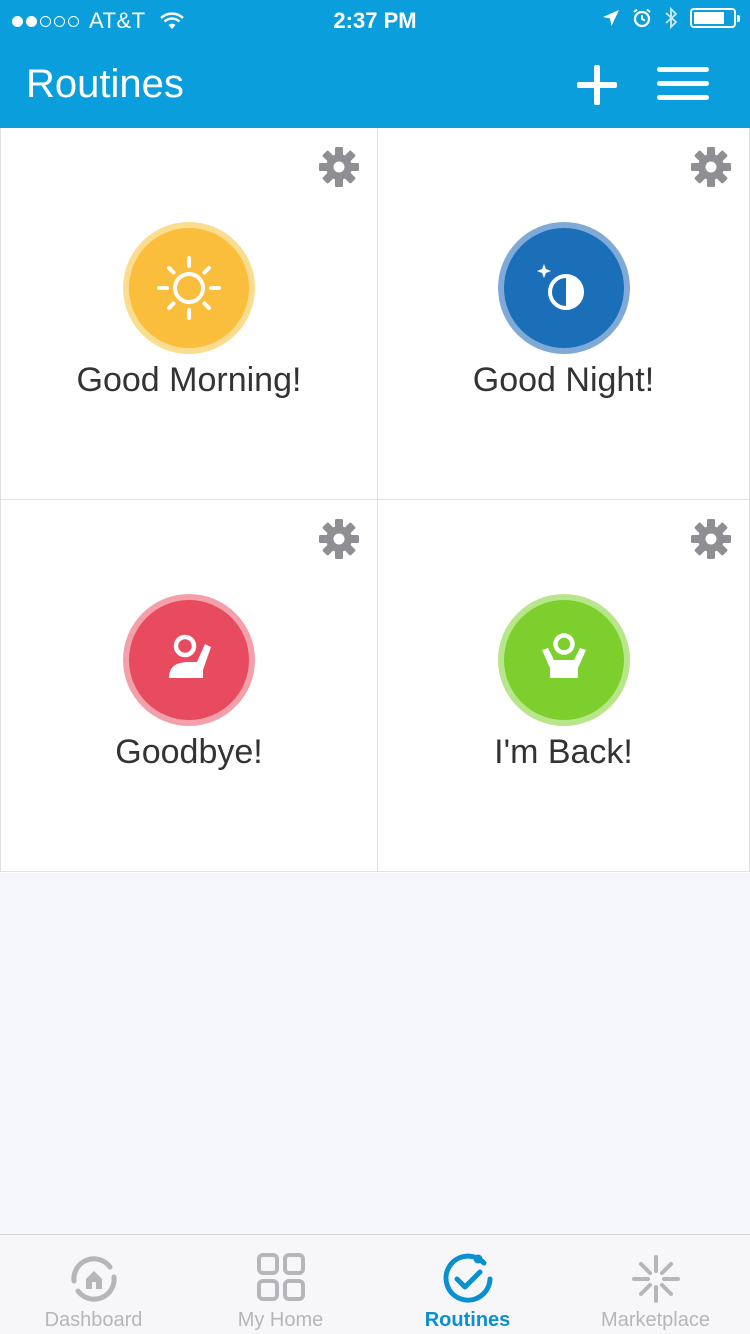 This screenshot has width=750, height=1334. I want to click on routine-card-good-morning: Good Morning!, so click(189, 314).